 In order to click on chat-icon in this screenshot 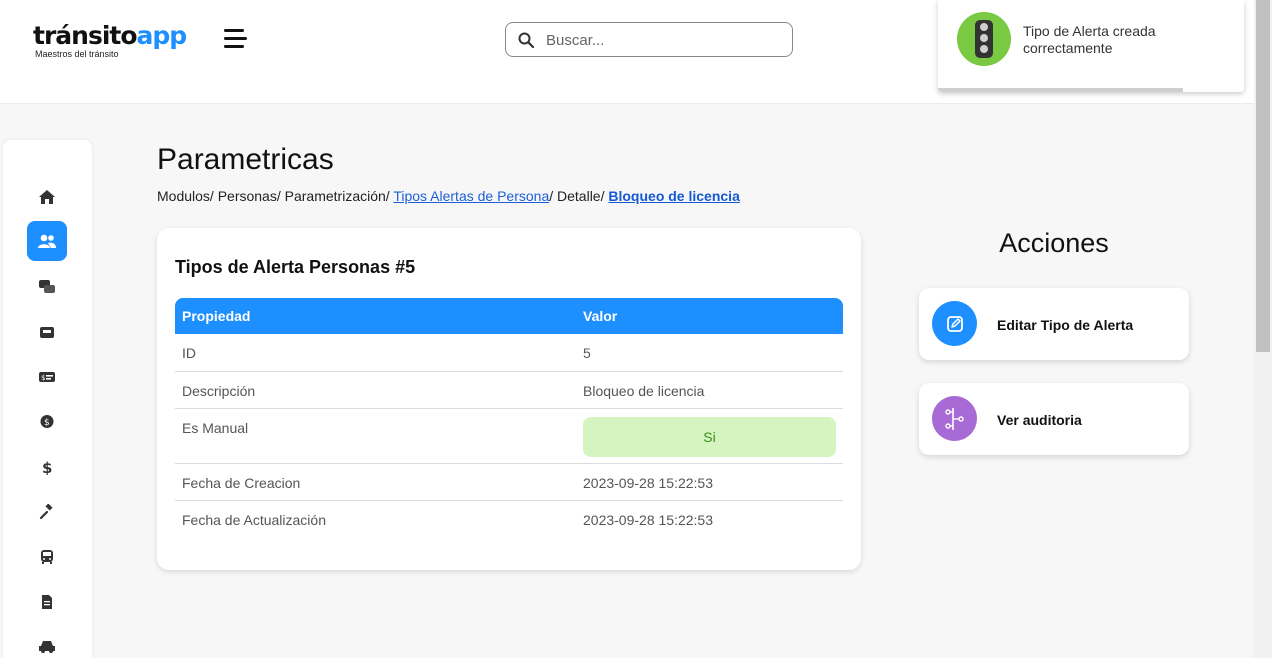, I will do `click(47, 286)`.